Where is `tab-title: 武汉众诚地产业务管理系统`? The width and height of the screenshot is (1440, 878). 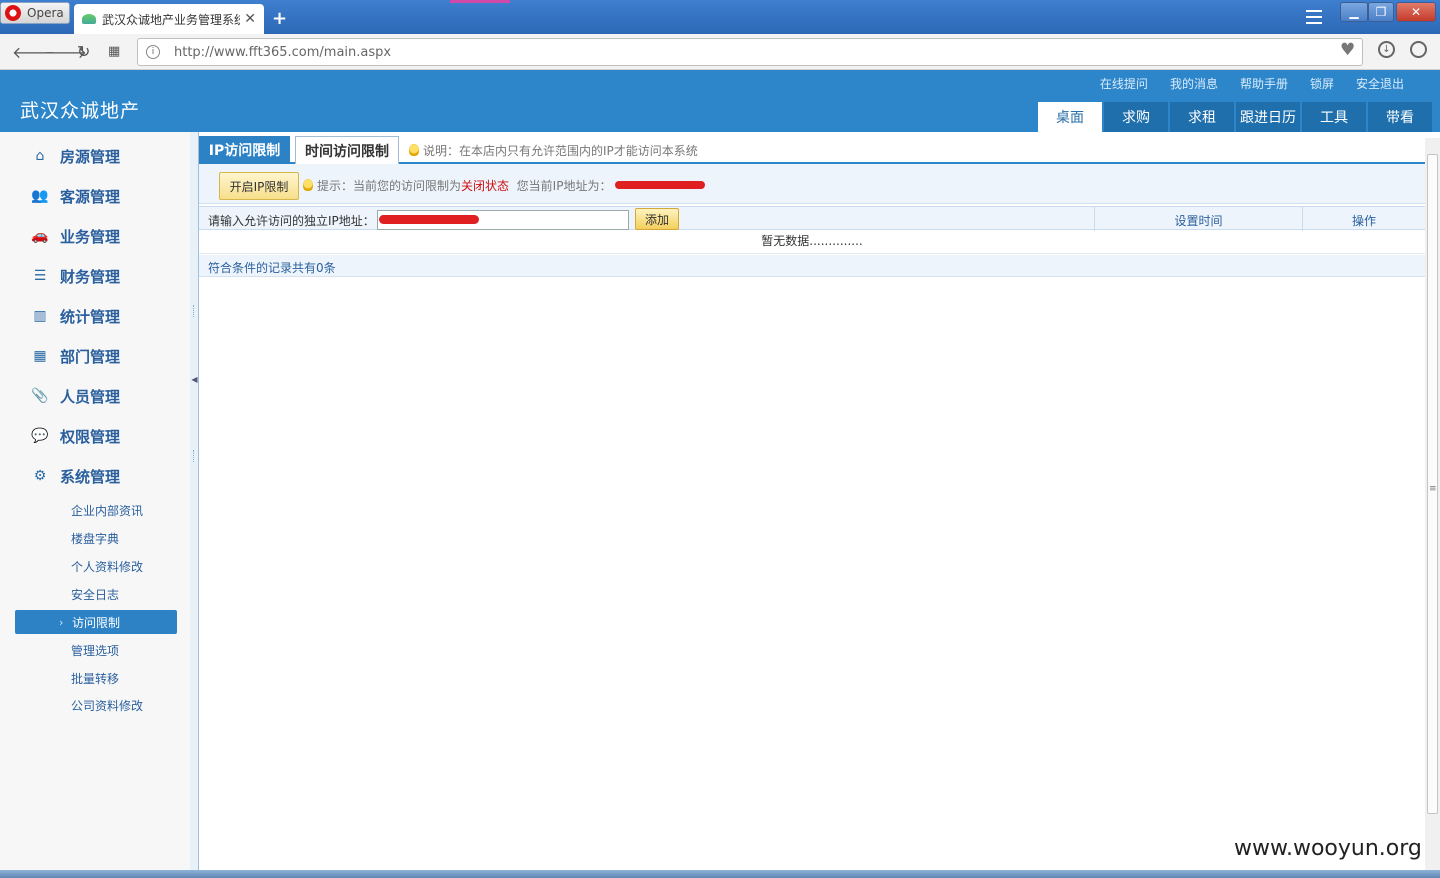 tab-title: 武汉众诚地产业务管理系统 is located at coordinates (171, 19).